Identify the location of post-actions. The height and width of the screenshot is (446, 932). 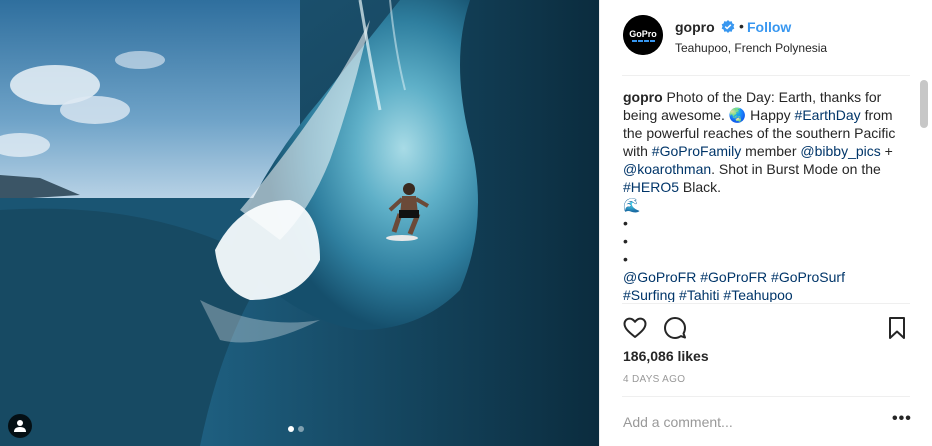
(766, 327).